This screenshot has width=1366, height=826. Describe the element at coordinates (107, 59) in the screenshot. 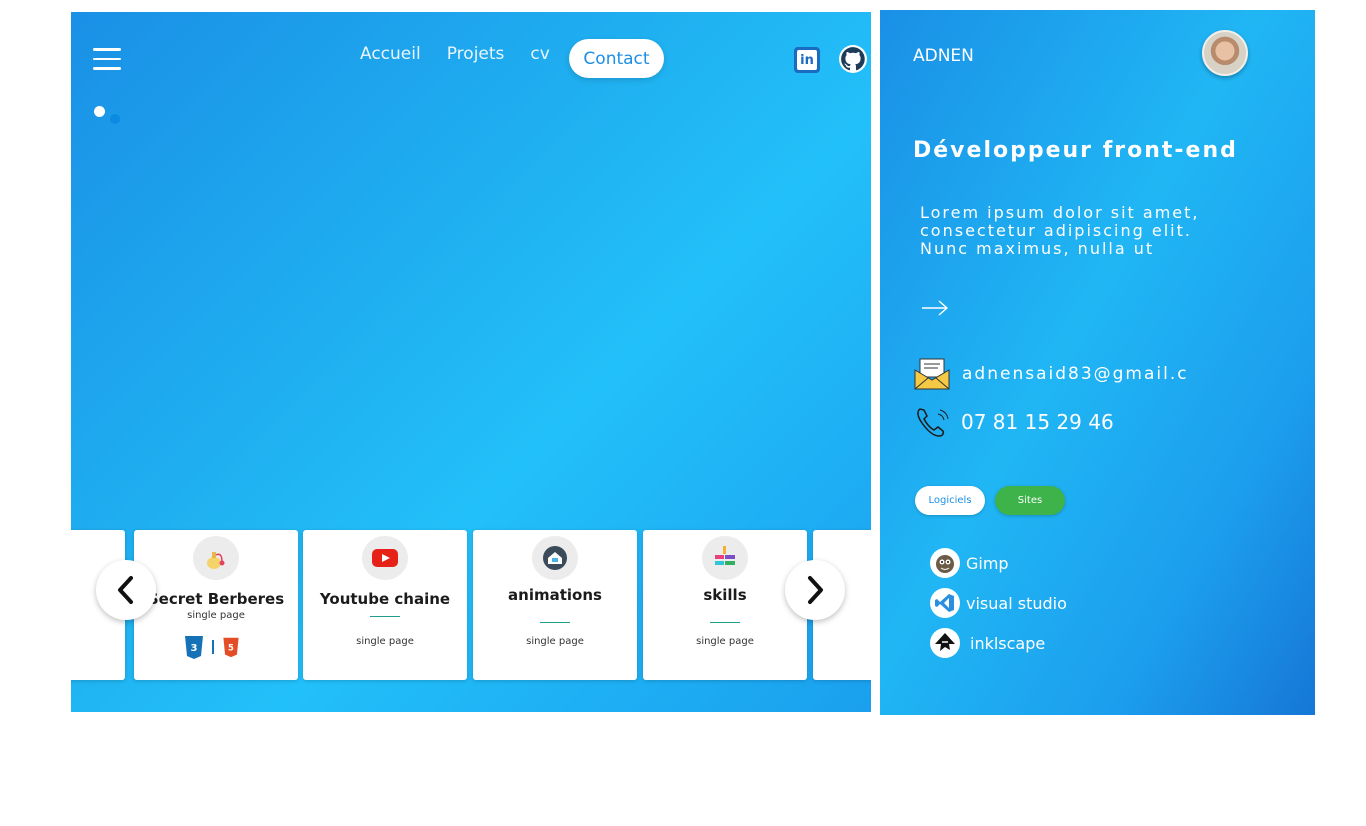

I see `hamburger-menu-icon` at that location.